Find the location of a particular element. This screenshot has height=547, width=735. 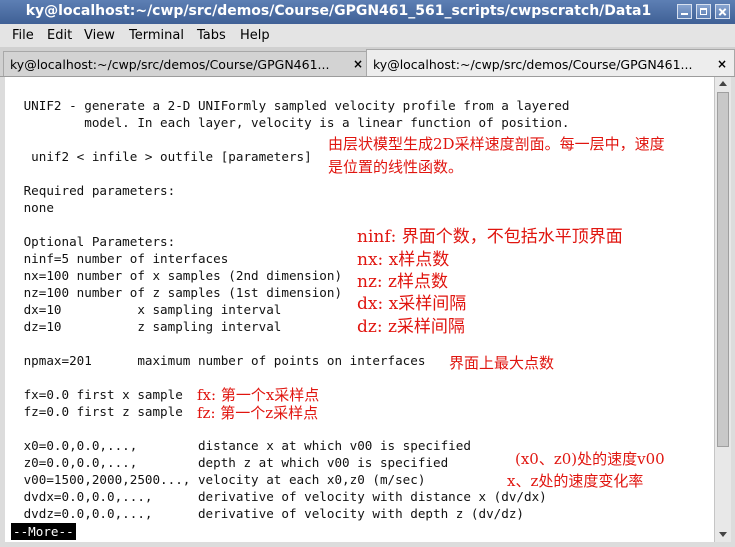

annotation-v00: (x0、z0)处的速度v00 is located at coordinates (590, 459).